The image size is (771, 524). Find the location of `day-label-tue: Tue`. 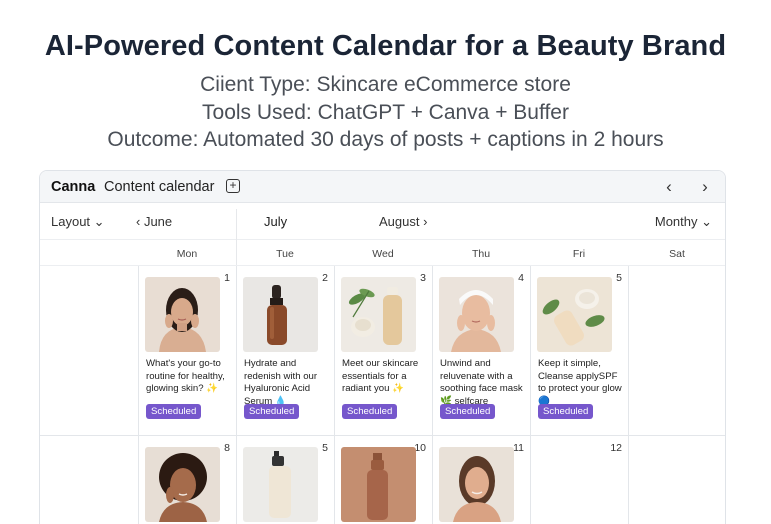

day-label-tue: Tue is located at coordinates (285, 254).